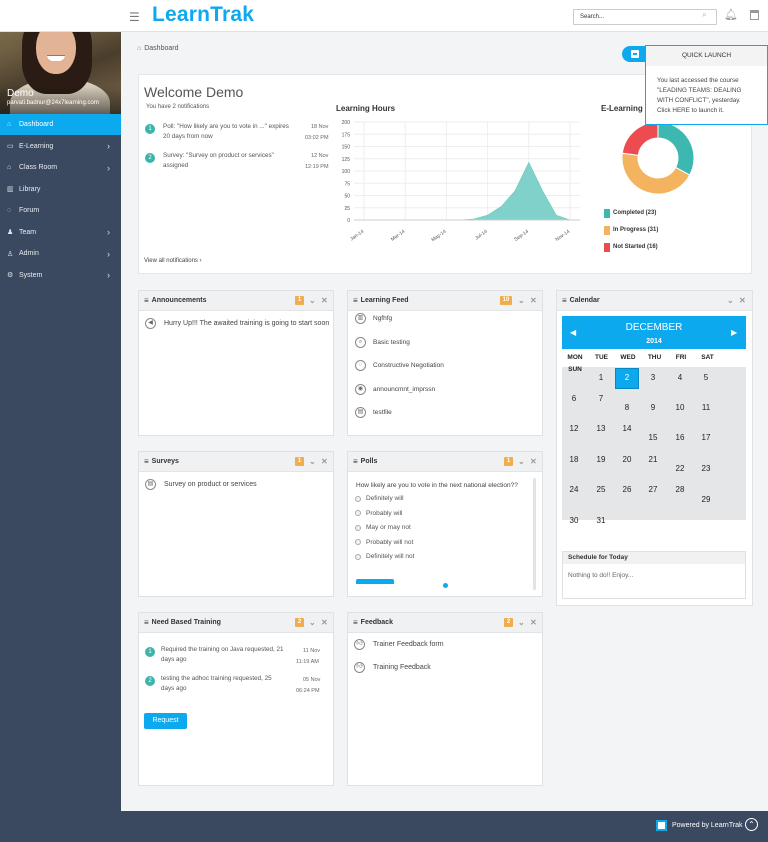  I want to click on calendar-date: 10, so click(680, 407).